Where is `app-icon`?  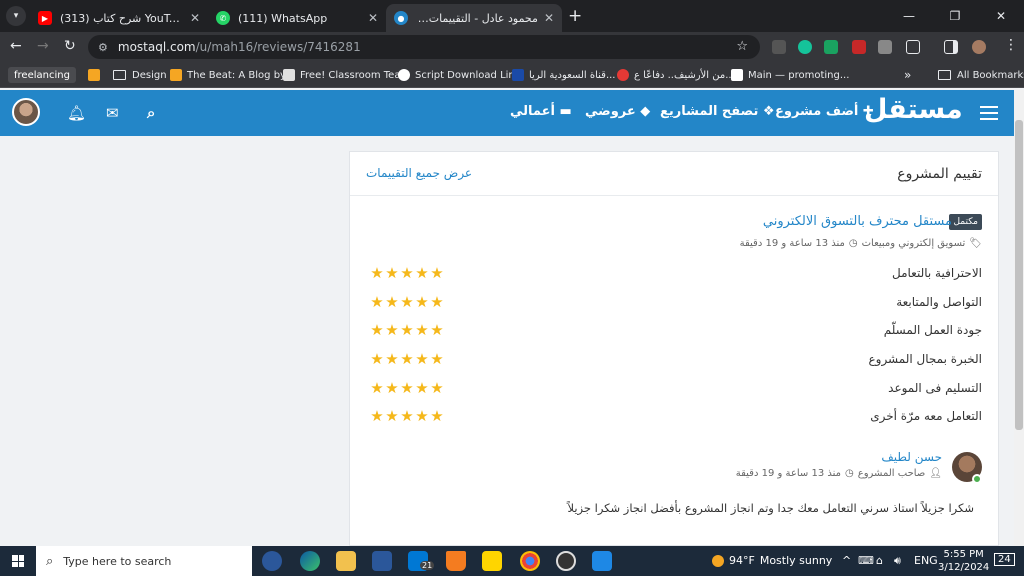
app-icon is located at coordinates (566, 561).